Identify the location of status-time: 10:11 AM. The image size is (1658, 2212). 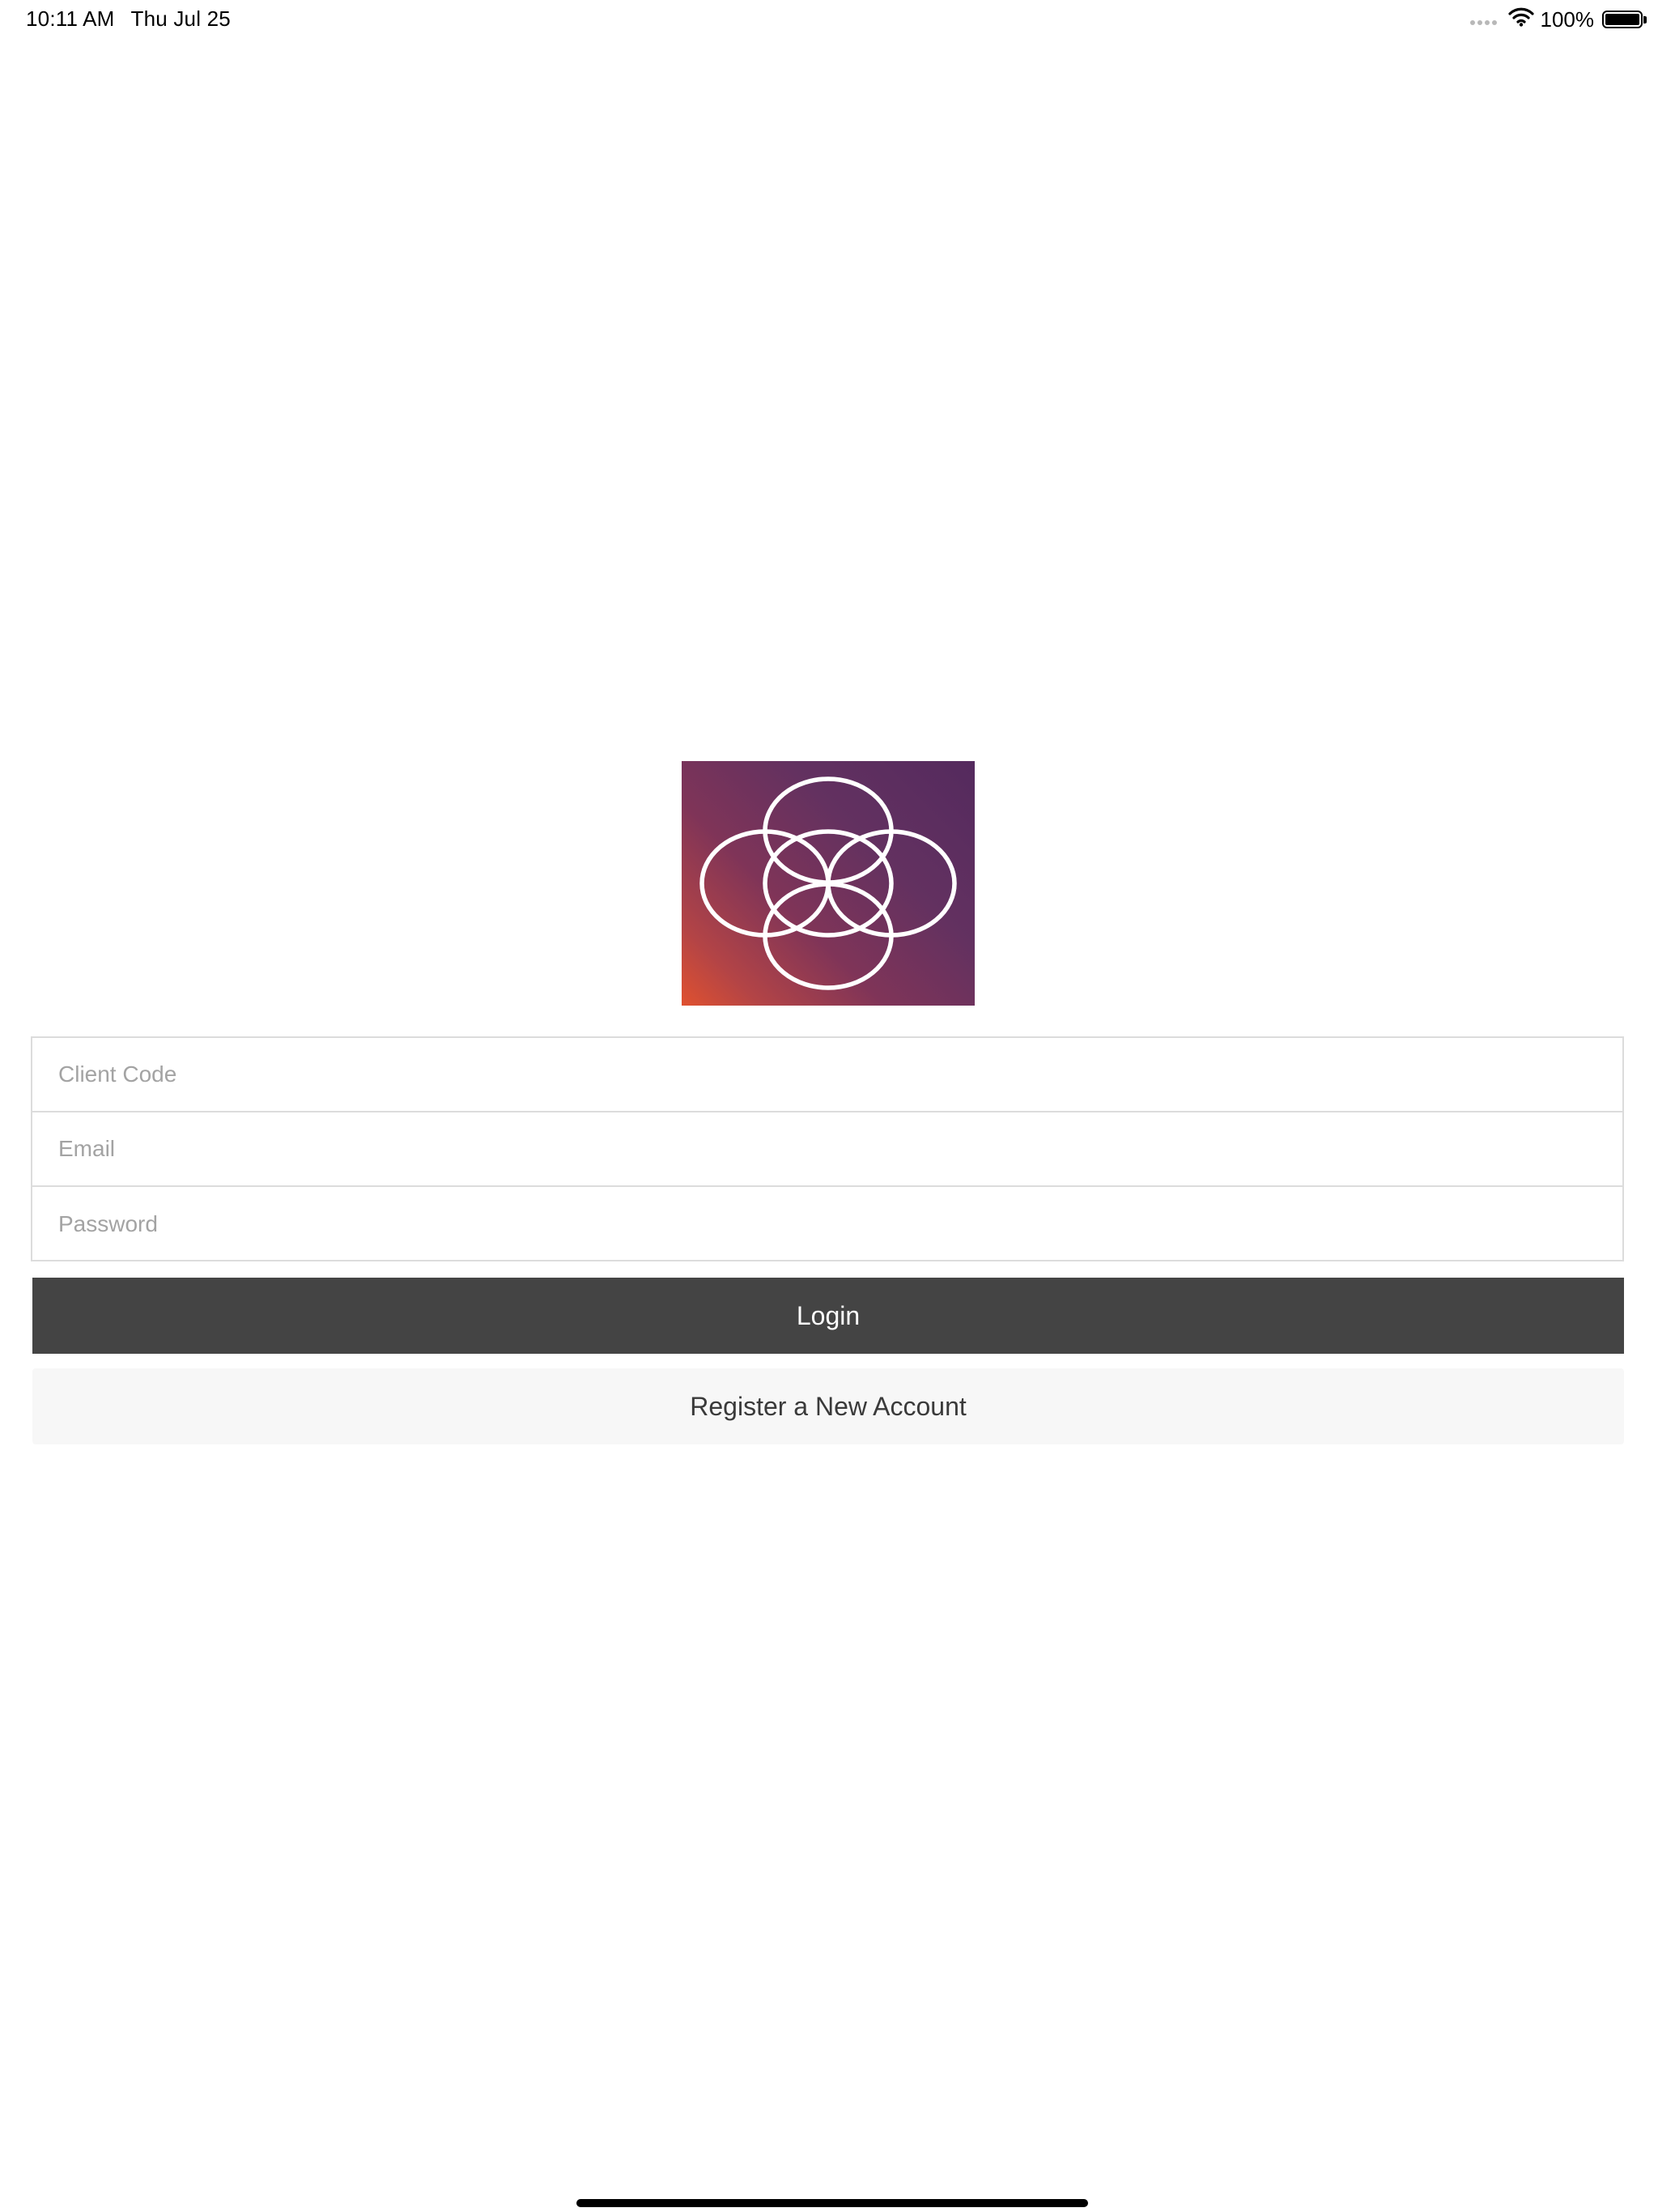
(70, 19).